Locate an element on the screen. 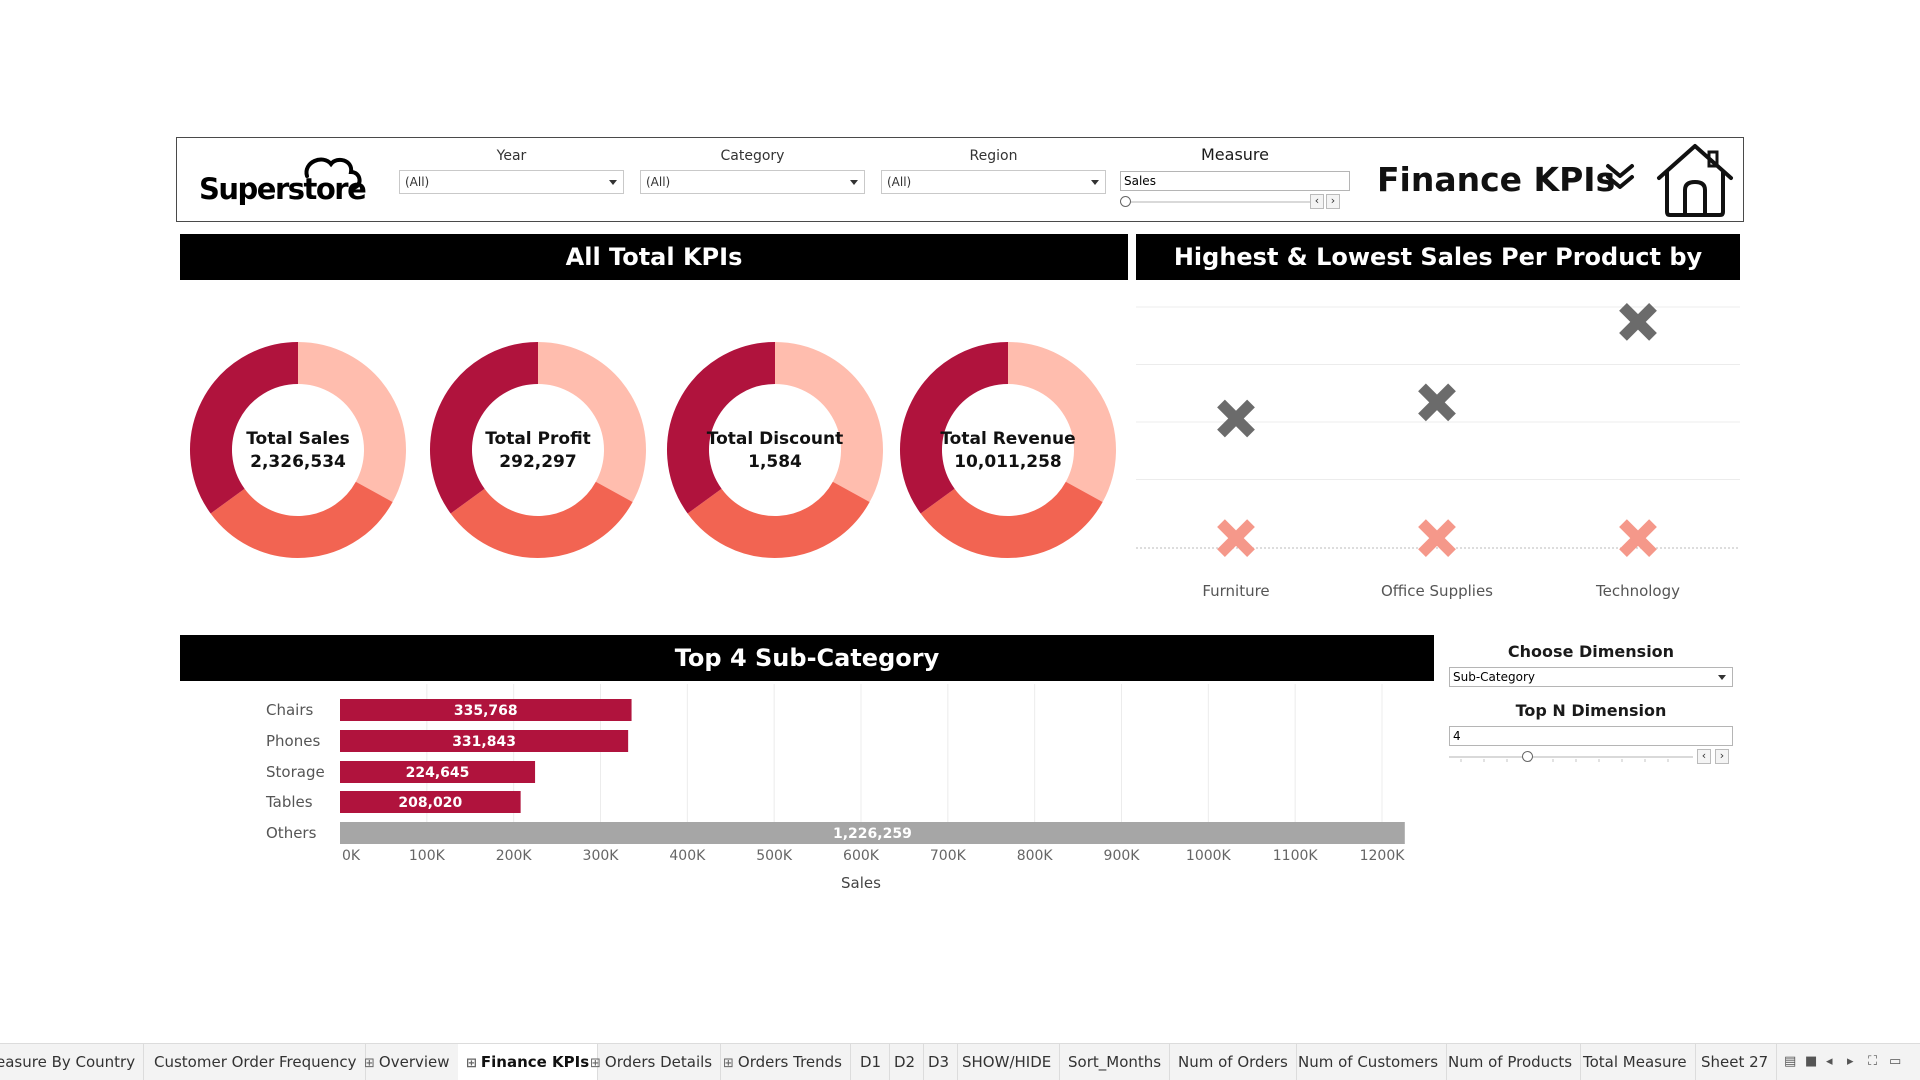  kpi-donut-text: Total Discount 1,584 is located at coordinates (775, 451).